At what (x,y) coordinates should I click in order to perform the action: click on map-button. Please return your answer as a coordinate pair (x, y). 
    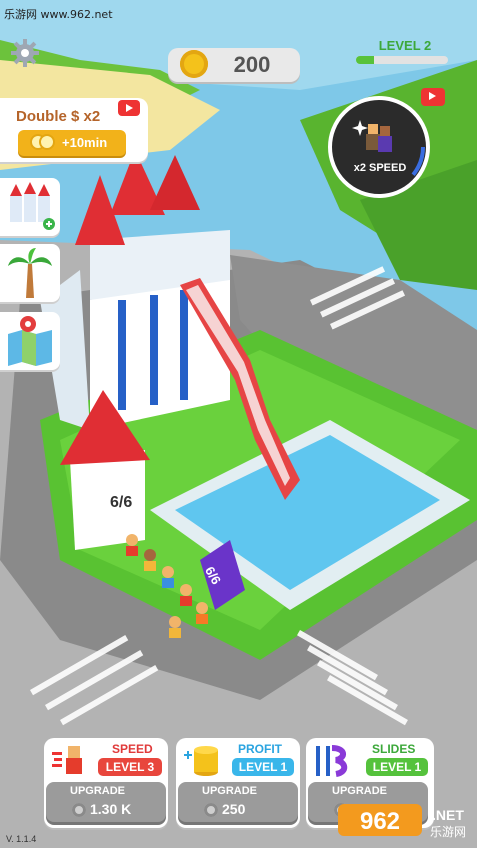
    Looking at the image, I should click on (30, 341).